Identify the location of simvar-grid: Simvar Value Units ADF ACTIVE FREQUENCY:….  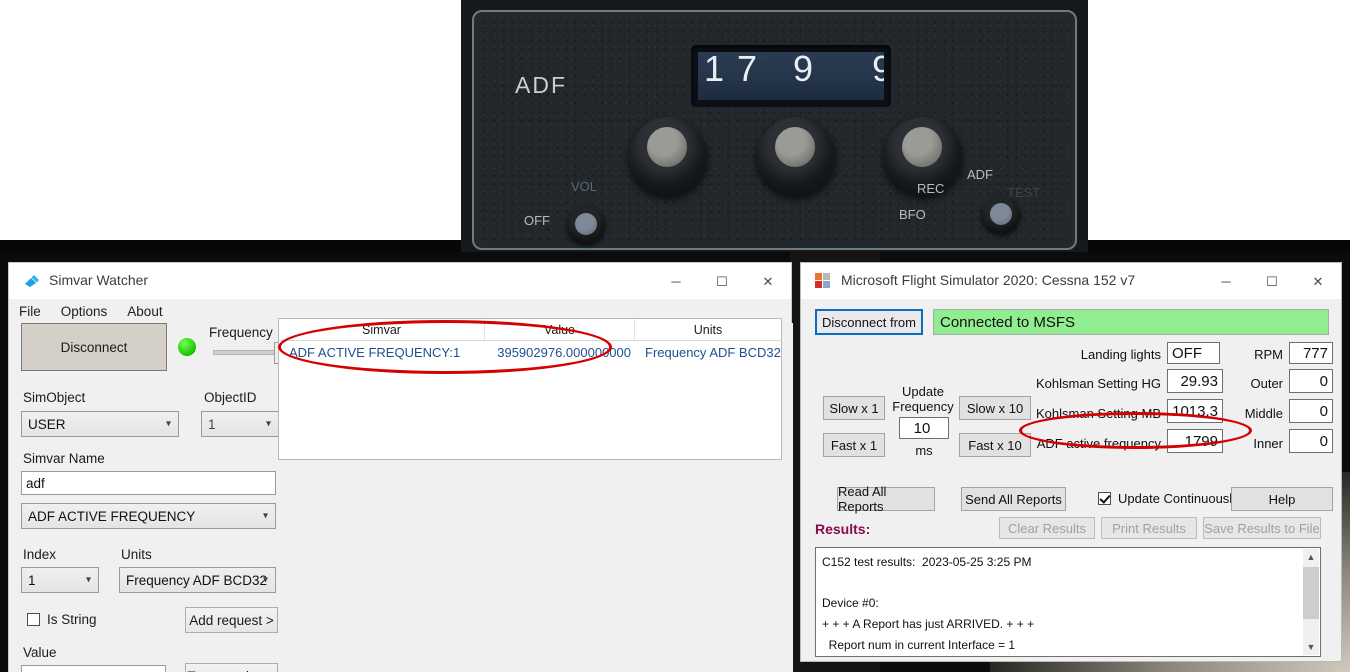
(530, 389).